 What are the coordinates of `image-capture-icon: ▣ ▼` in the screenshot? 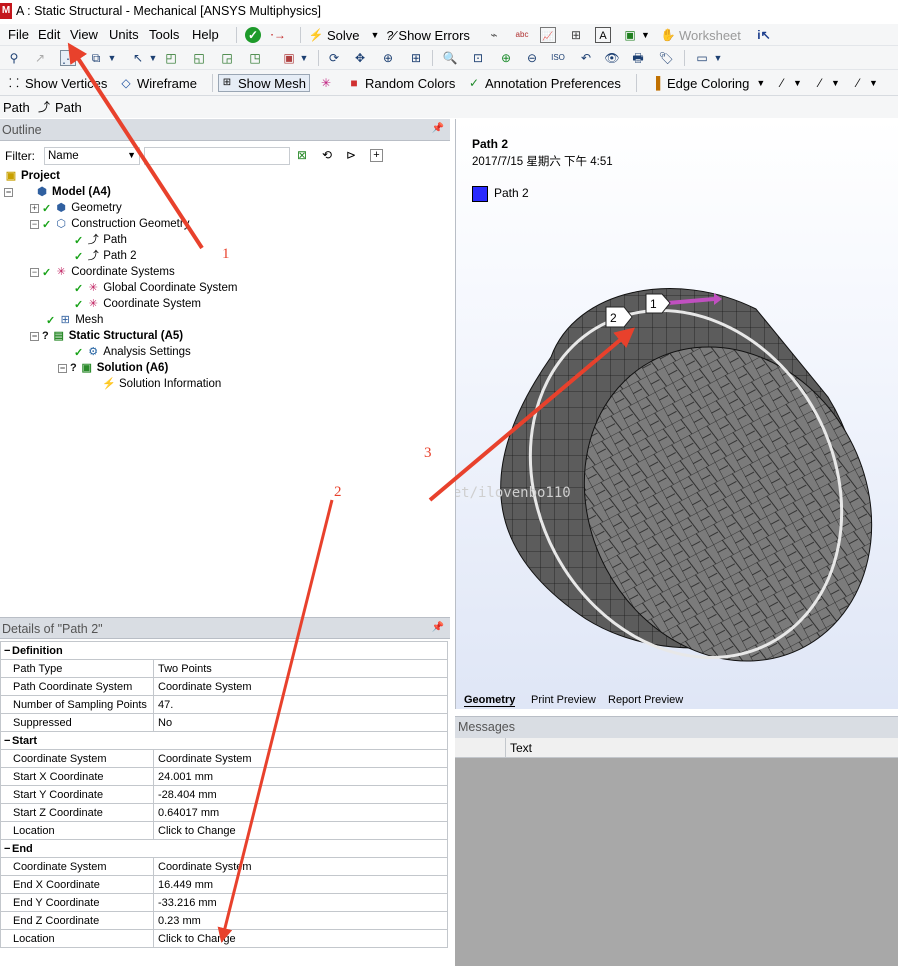 It's located at (636, 35).